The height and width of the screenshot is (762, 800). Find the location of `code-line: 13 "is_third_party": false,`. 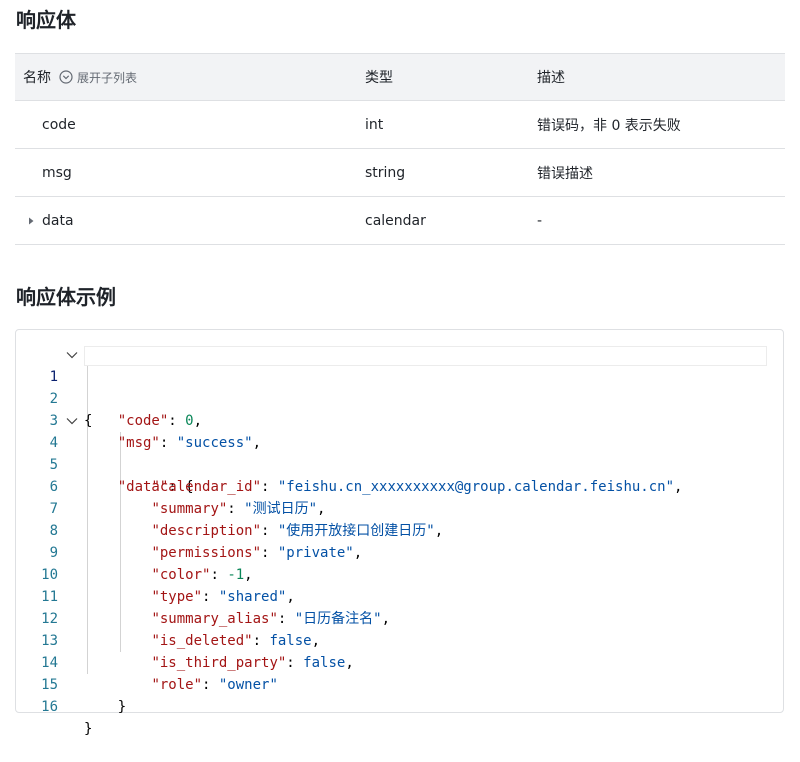

code-line: 13 "is_third_party": false, is located at coordinates (400, 639).